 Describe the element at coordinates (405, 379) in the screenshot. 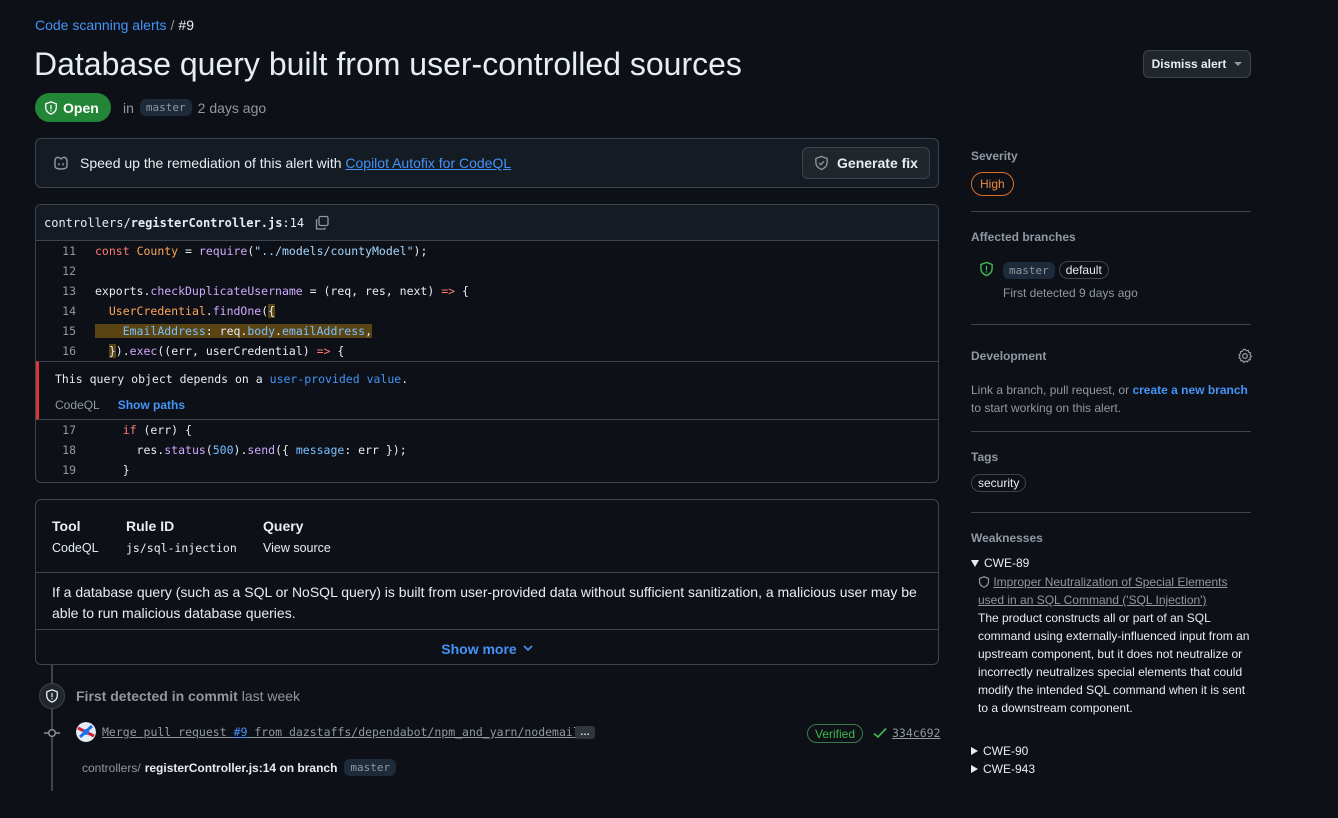

I see `alert-message-post: .` at that location.